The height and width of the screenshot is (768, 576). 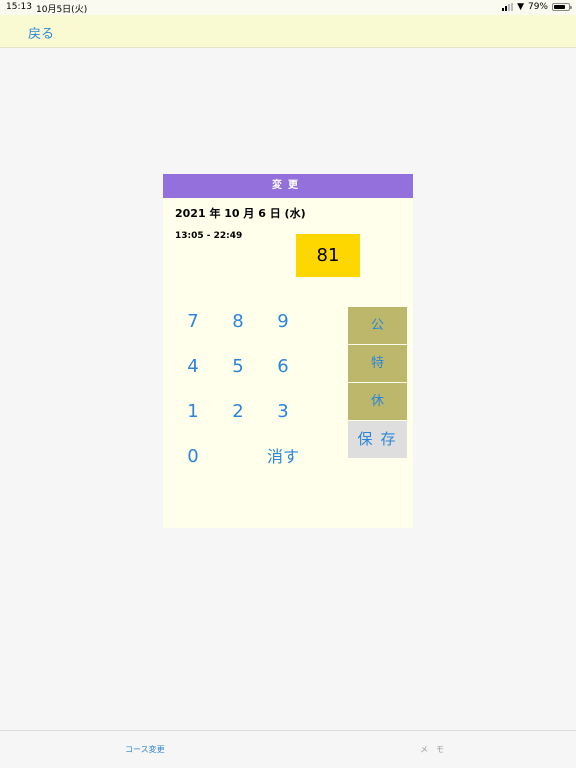 I want to click on public-holiday-button: 公, so click(x=377, y=325).